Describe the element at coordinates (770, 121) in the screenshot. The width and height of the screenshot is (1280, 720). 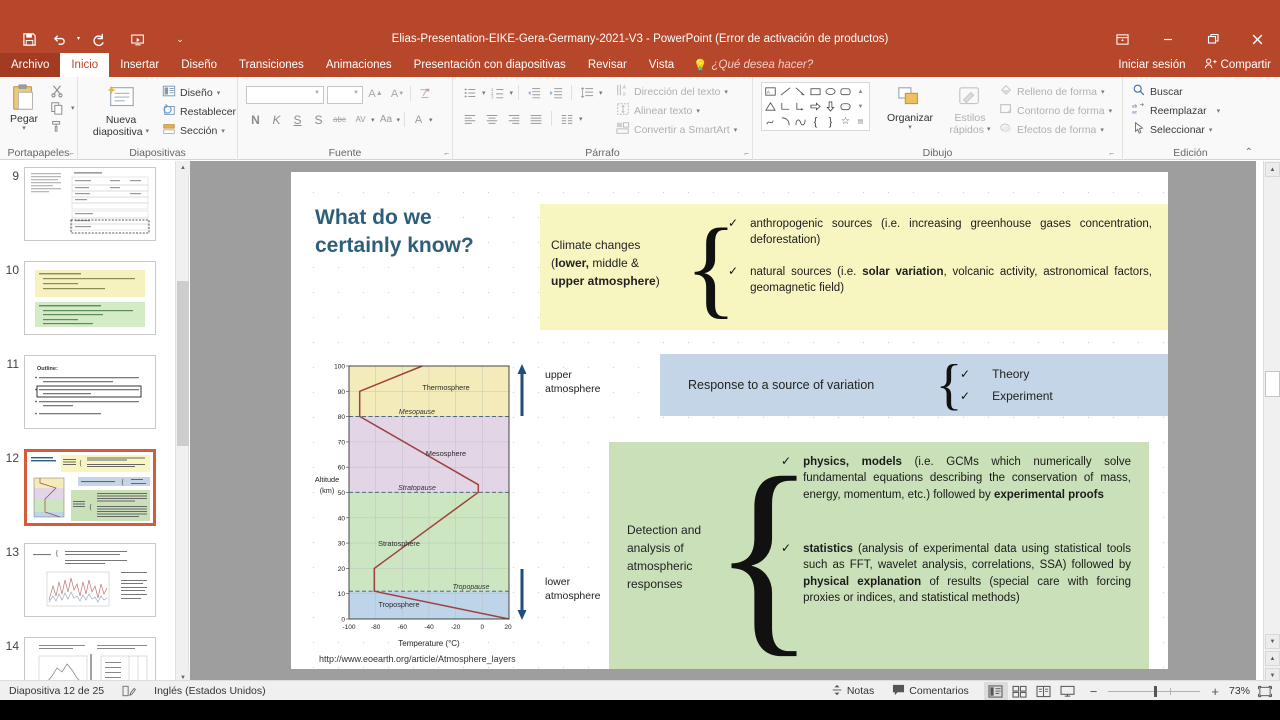
I see `scribble-shape-icon` at that location.